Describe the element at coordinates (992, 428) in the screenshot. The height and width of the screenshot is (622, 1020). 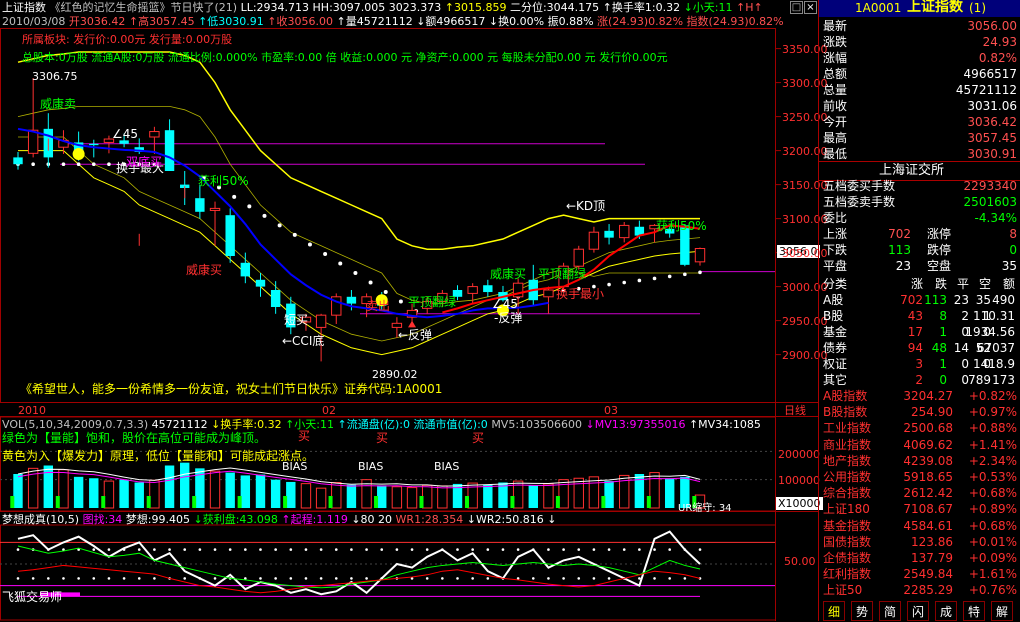
I see `index-change-label: +0.88%` at that location.